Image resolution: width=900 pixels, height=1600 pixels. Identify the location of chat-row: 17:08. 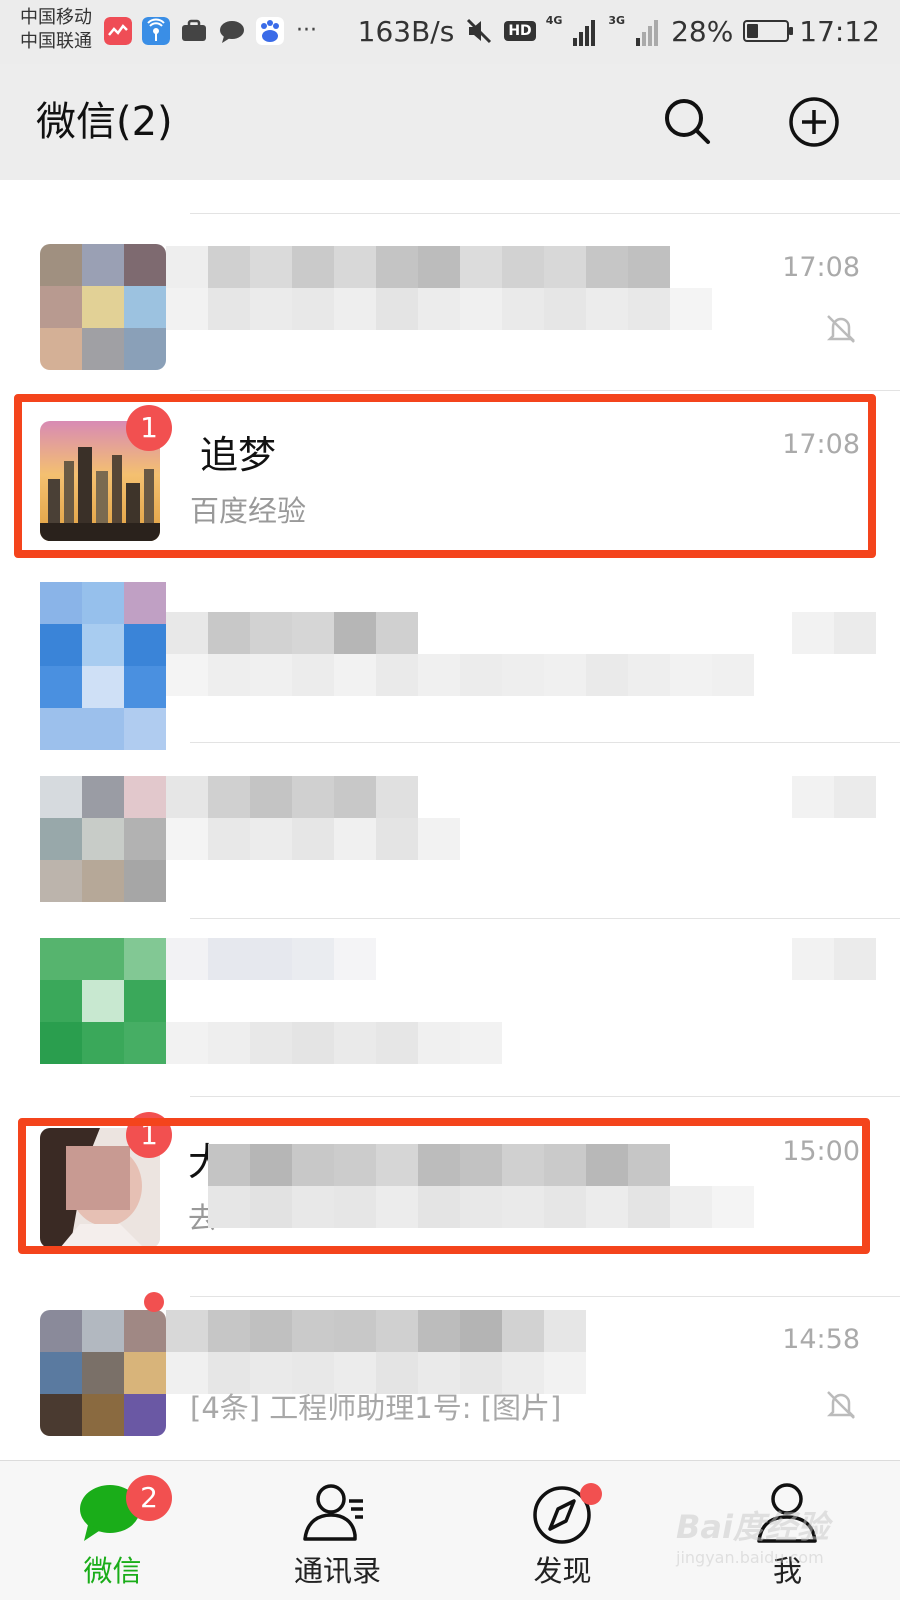
(450, 302).